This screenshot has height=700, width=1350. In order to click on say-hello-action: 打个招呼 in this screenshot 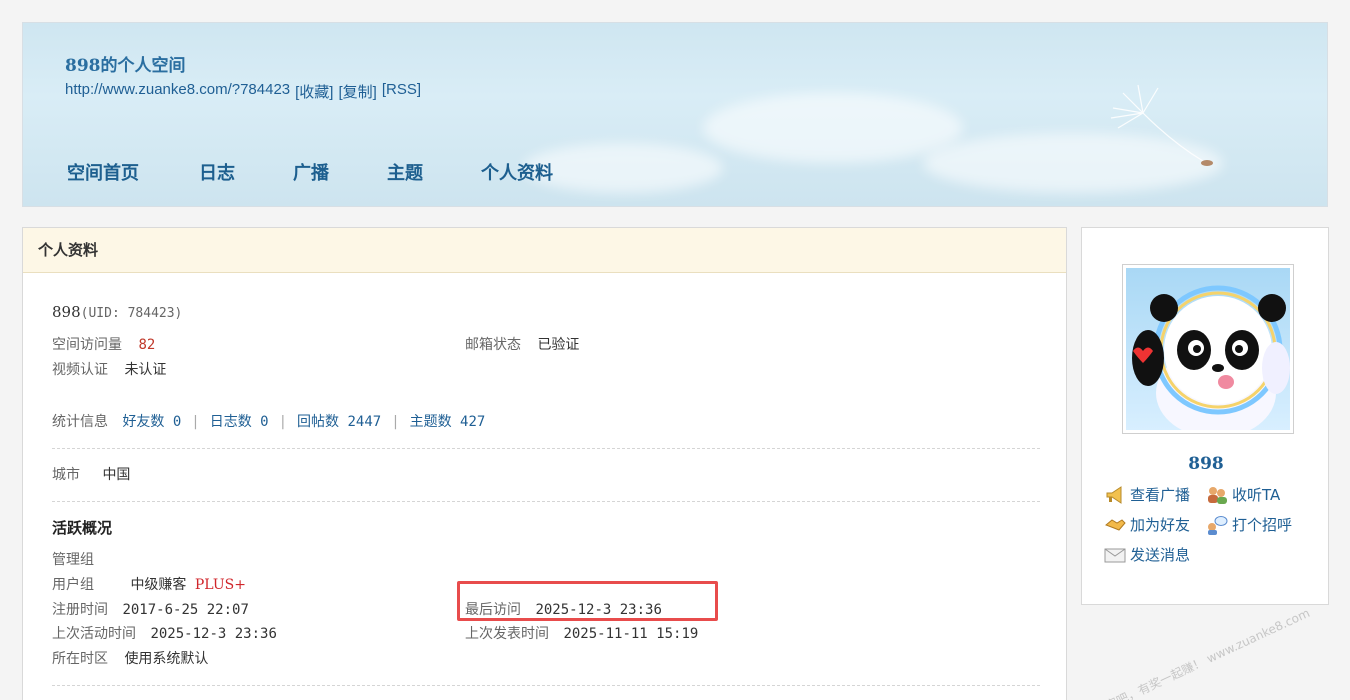, I will do `click(1249, 524)`.